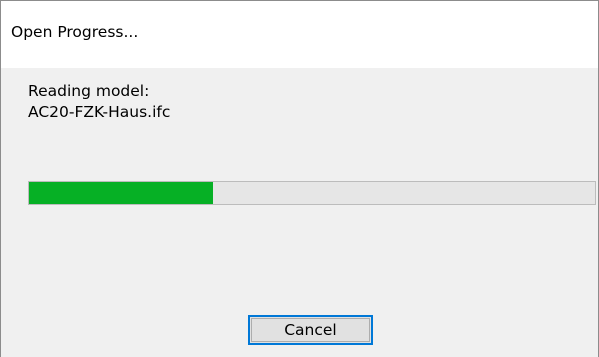  I want to click on cancel-button: Cancel, so click(310, 330).